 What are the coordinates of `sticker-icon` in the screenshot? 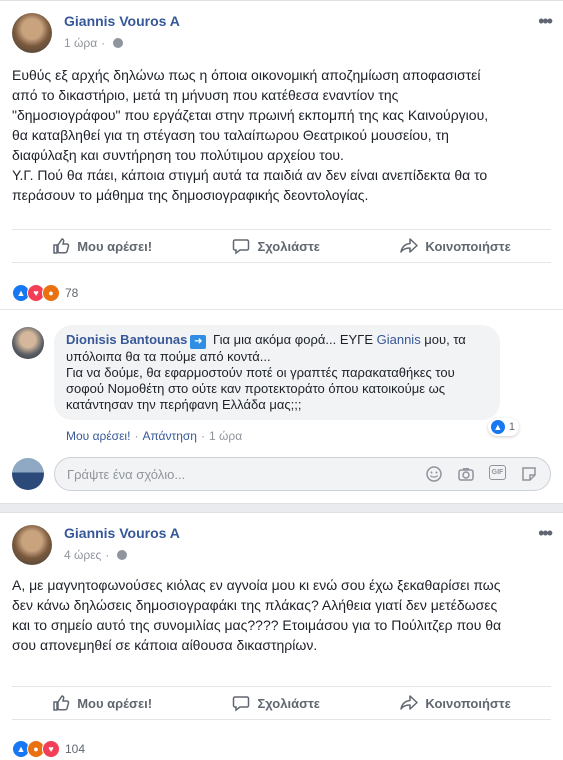 It's located at (529, 474).